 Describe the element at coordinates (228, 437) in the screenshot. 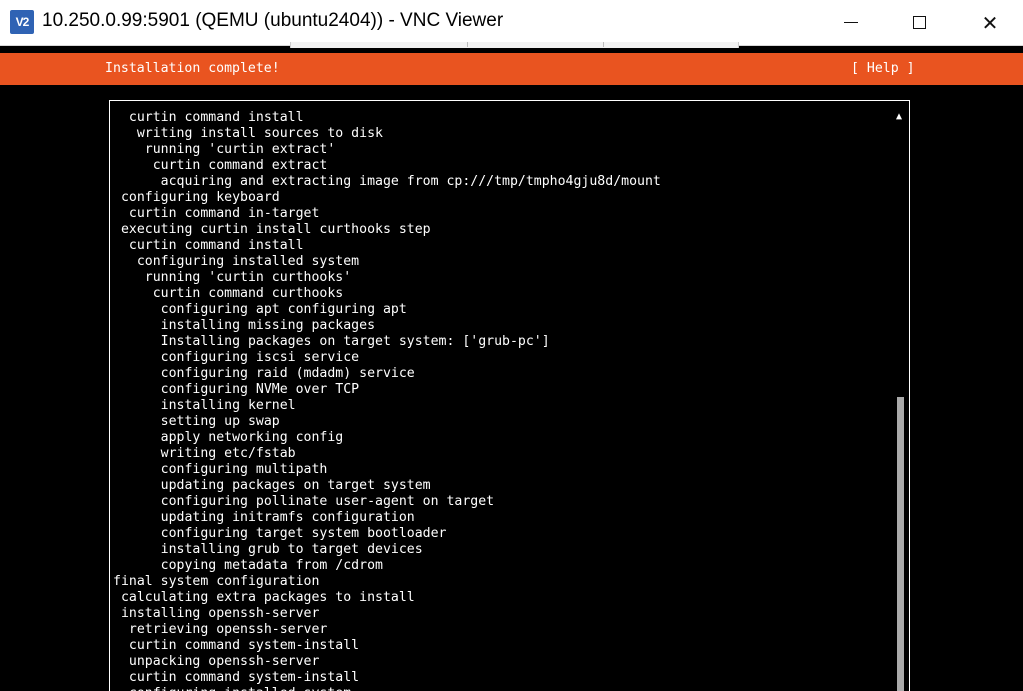

I see `log-line: apply networking config` at that location.